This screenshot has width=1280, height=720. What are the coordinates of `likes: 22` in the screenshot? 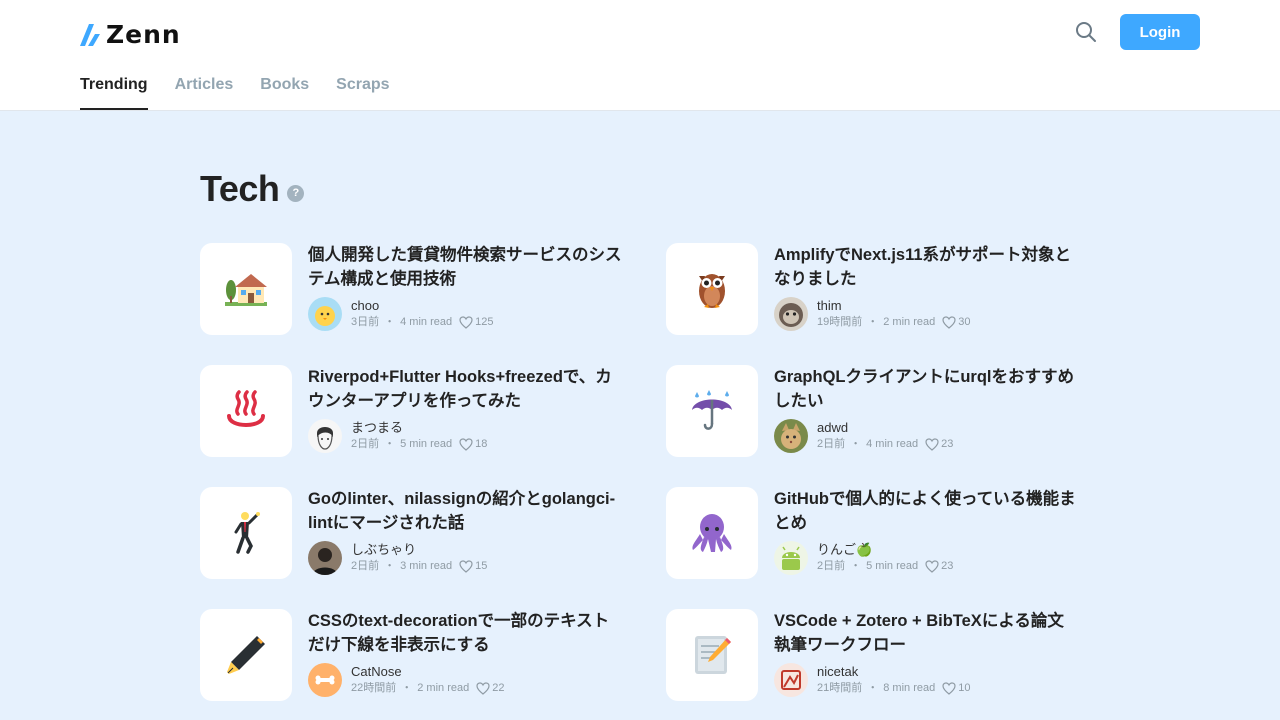 It's located at (490, 688).